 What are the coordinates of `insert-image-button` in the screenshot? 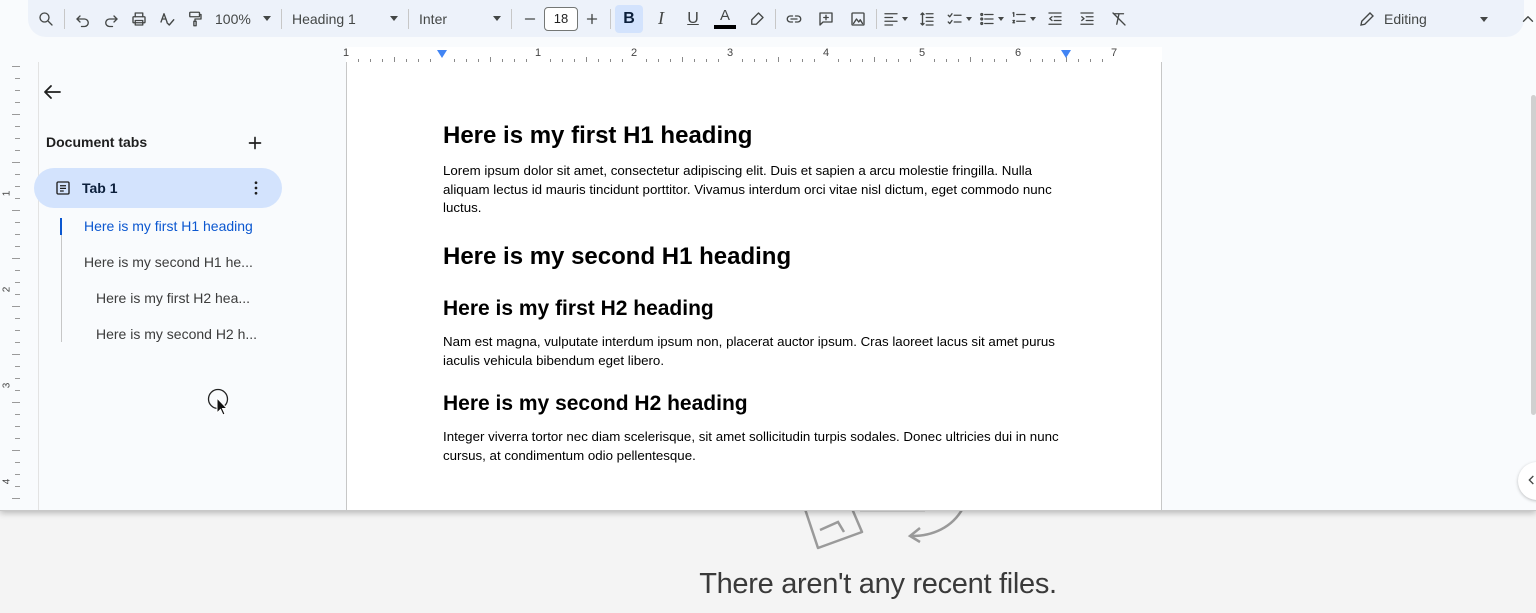 It's located at (858, 19).